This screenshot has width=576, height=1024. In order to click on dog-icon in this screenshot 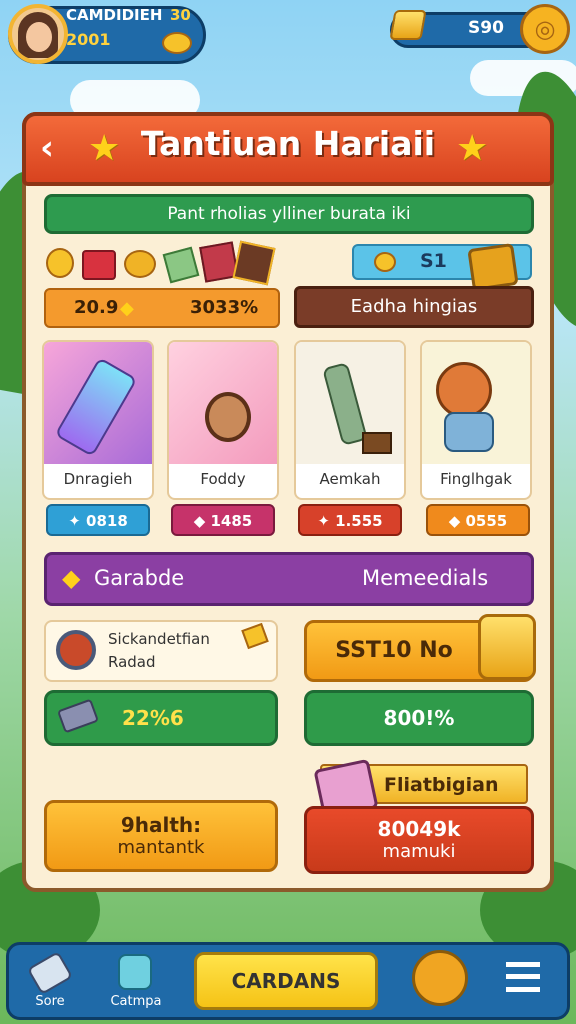, I will do `click(464, 390)`.